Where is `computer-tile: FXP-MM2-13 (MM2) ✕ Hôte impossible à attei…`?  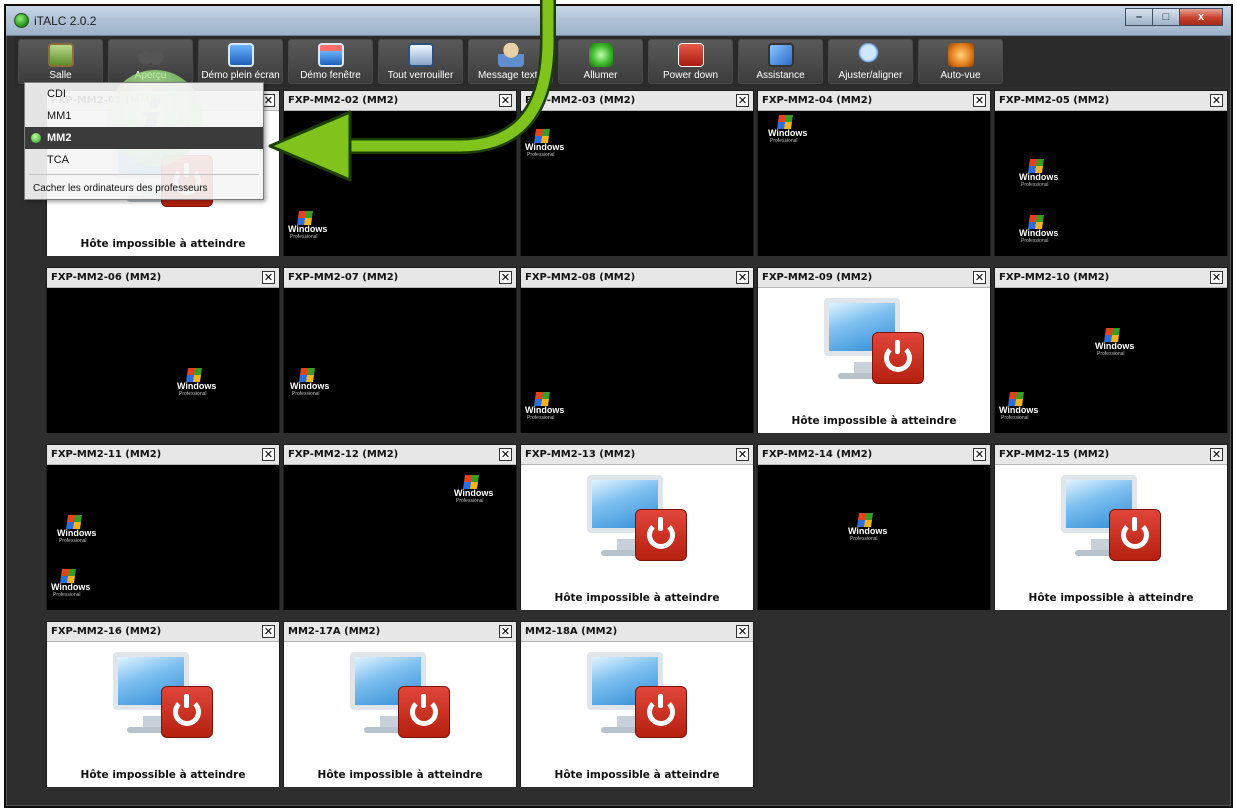 computer-tile: FXP-MM2-13 (MM2) ✕ Hôte impossible à attei… is located at coordinates (637, 527).